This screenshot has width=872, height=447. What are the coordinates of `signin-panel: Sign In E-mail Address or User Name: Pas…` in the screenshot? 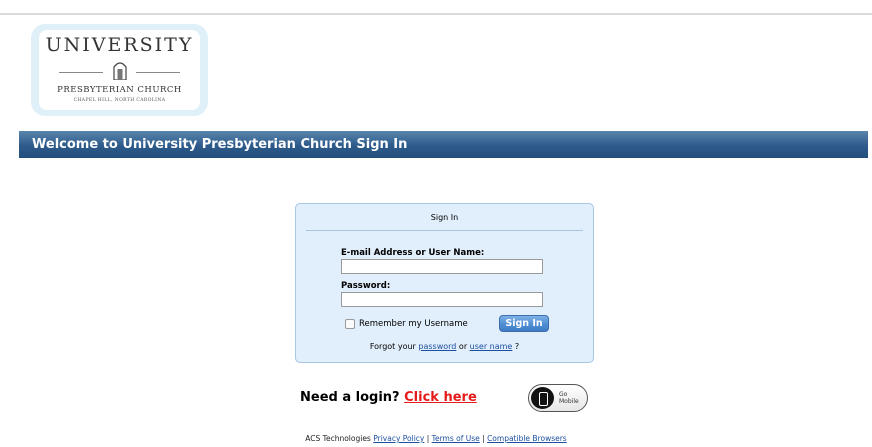 It's located at (444, 283).